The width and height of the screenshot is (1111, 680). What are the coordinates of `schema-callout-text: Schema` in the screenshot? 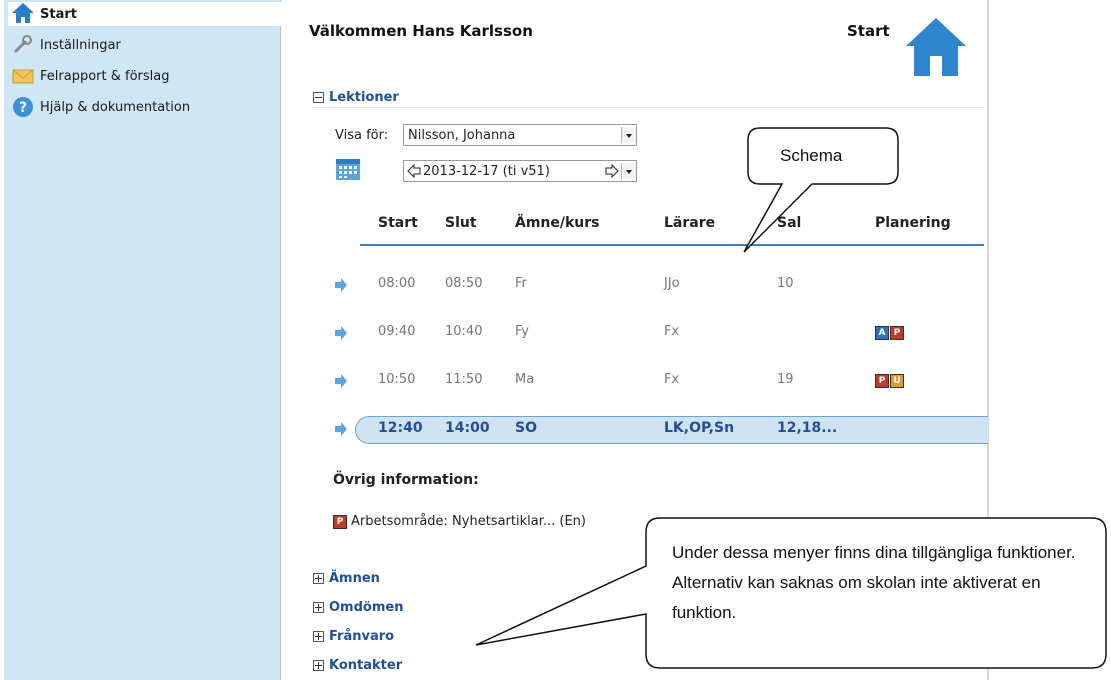 It's located at (811, 155).